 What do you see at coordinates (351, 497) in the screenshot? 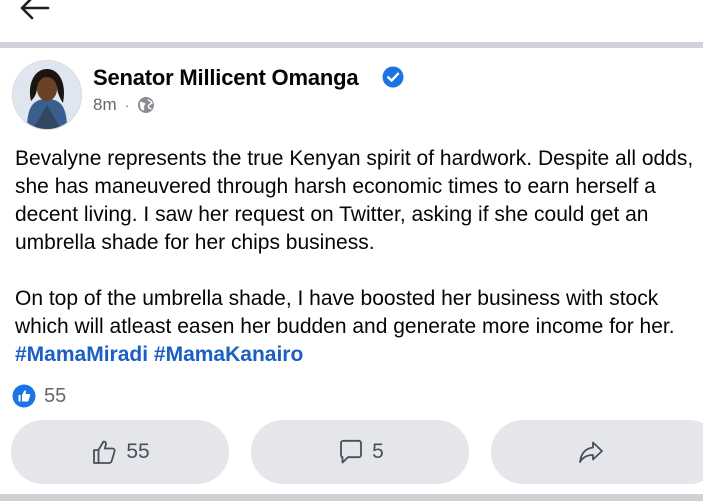
I see `bottom-divider` at bounding box center [351, 497].